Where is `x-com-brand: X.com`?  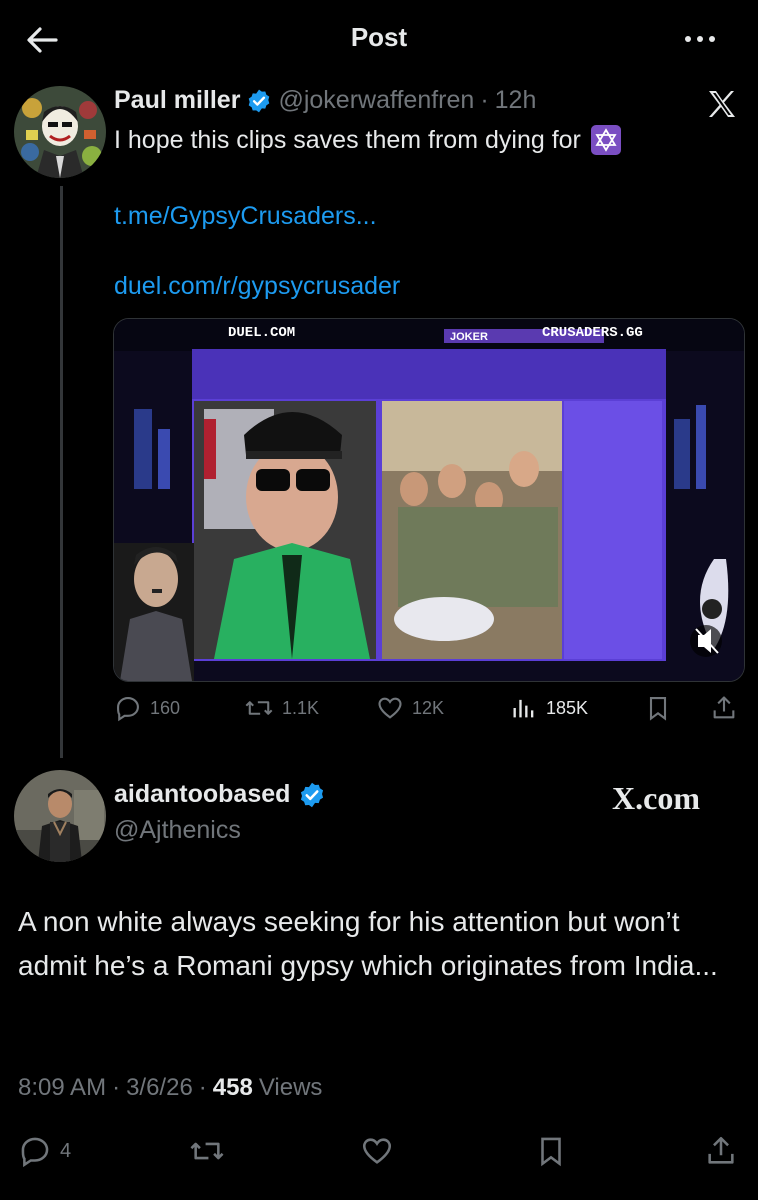
x-com-brand: X.com is located at coordinates (656, 798).